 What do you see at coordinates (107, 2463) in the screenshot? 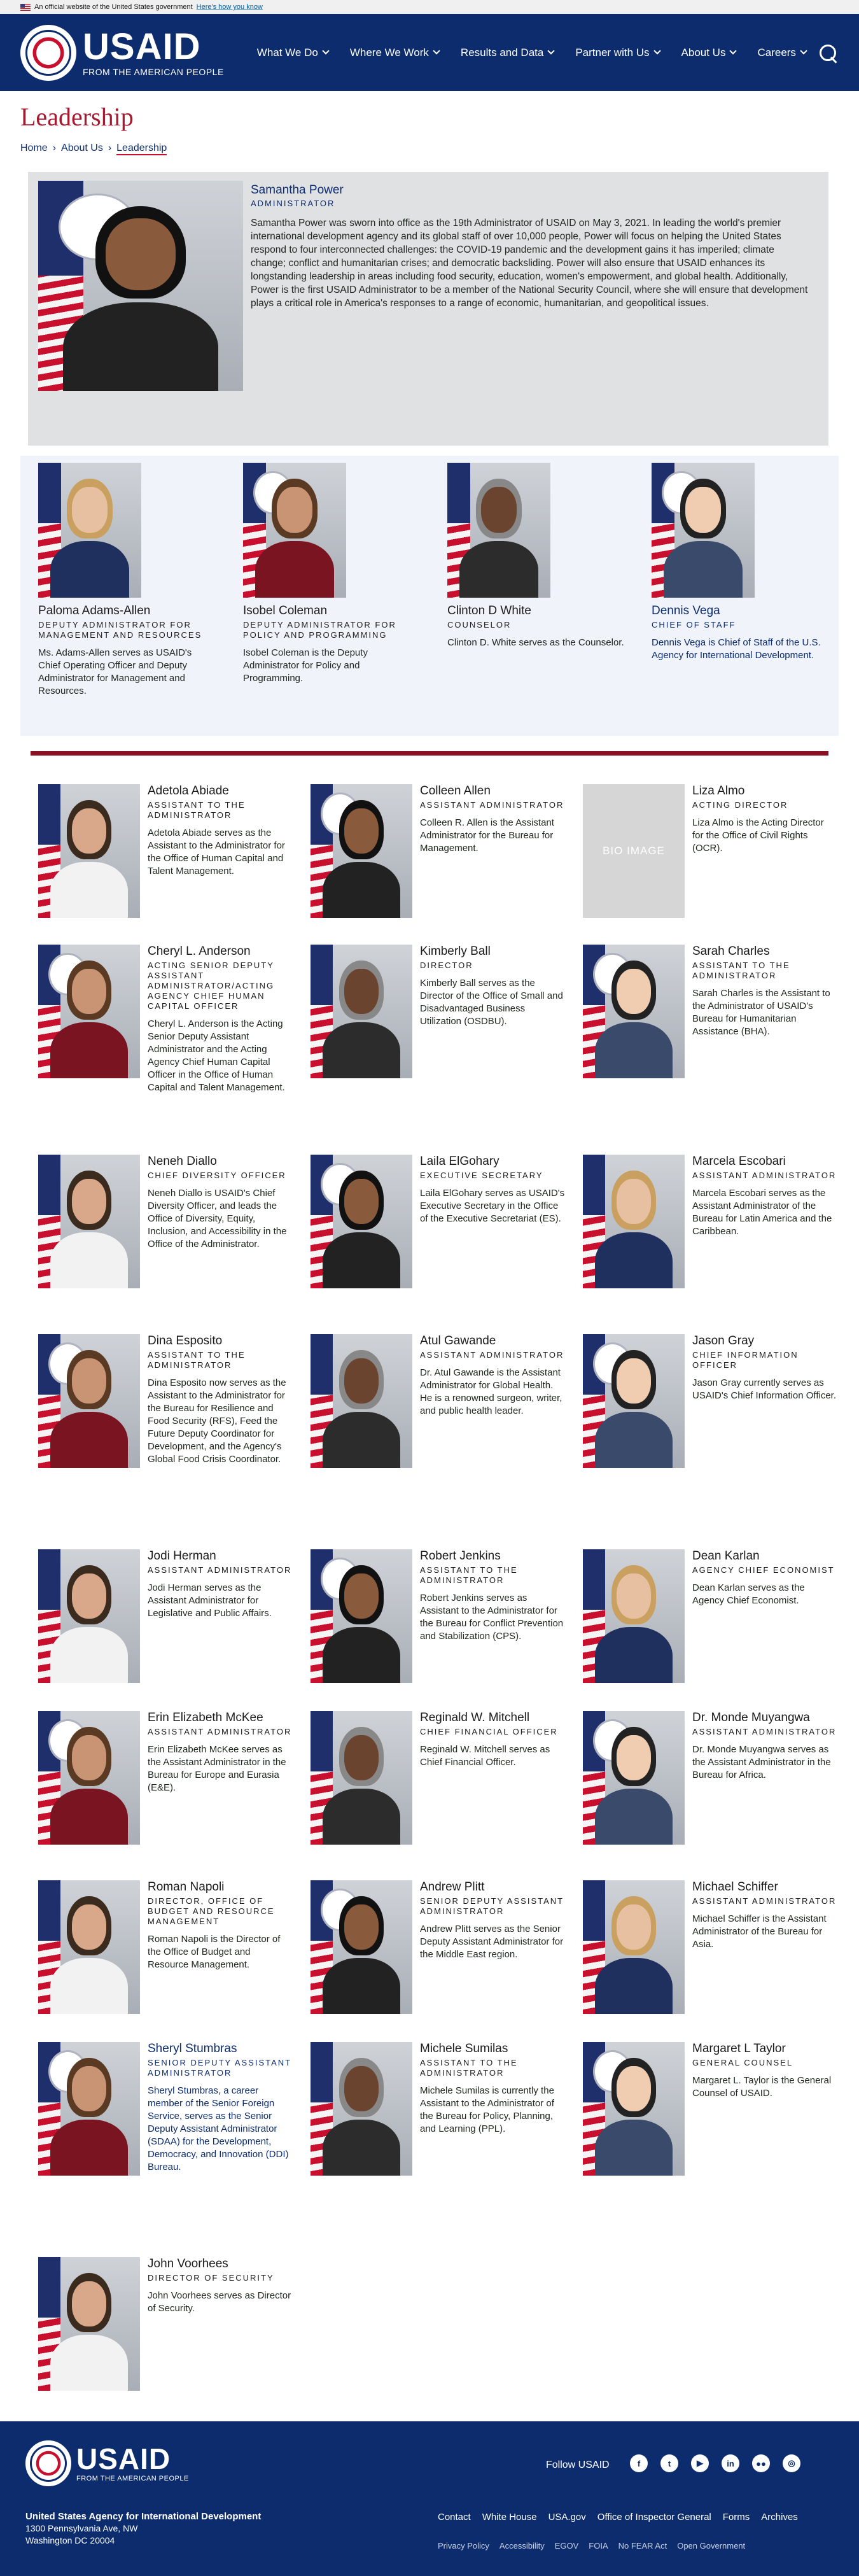
I see `footer-logo: USAID FROM THE AMERICAN PEOPLE` at bounding box center [107, 2463].